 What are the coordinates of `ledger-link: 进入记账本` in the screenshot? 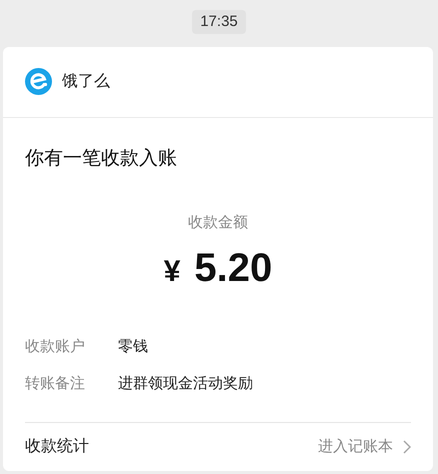 It's located at (355, 447).